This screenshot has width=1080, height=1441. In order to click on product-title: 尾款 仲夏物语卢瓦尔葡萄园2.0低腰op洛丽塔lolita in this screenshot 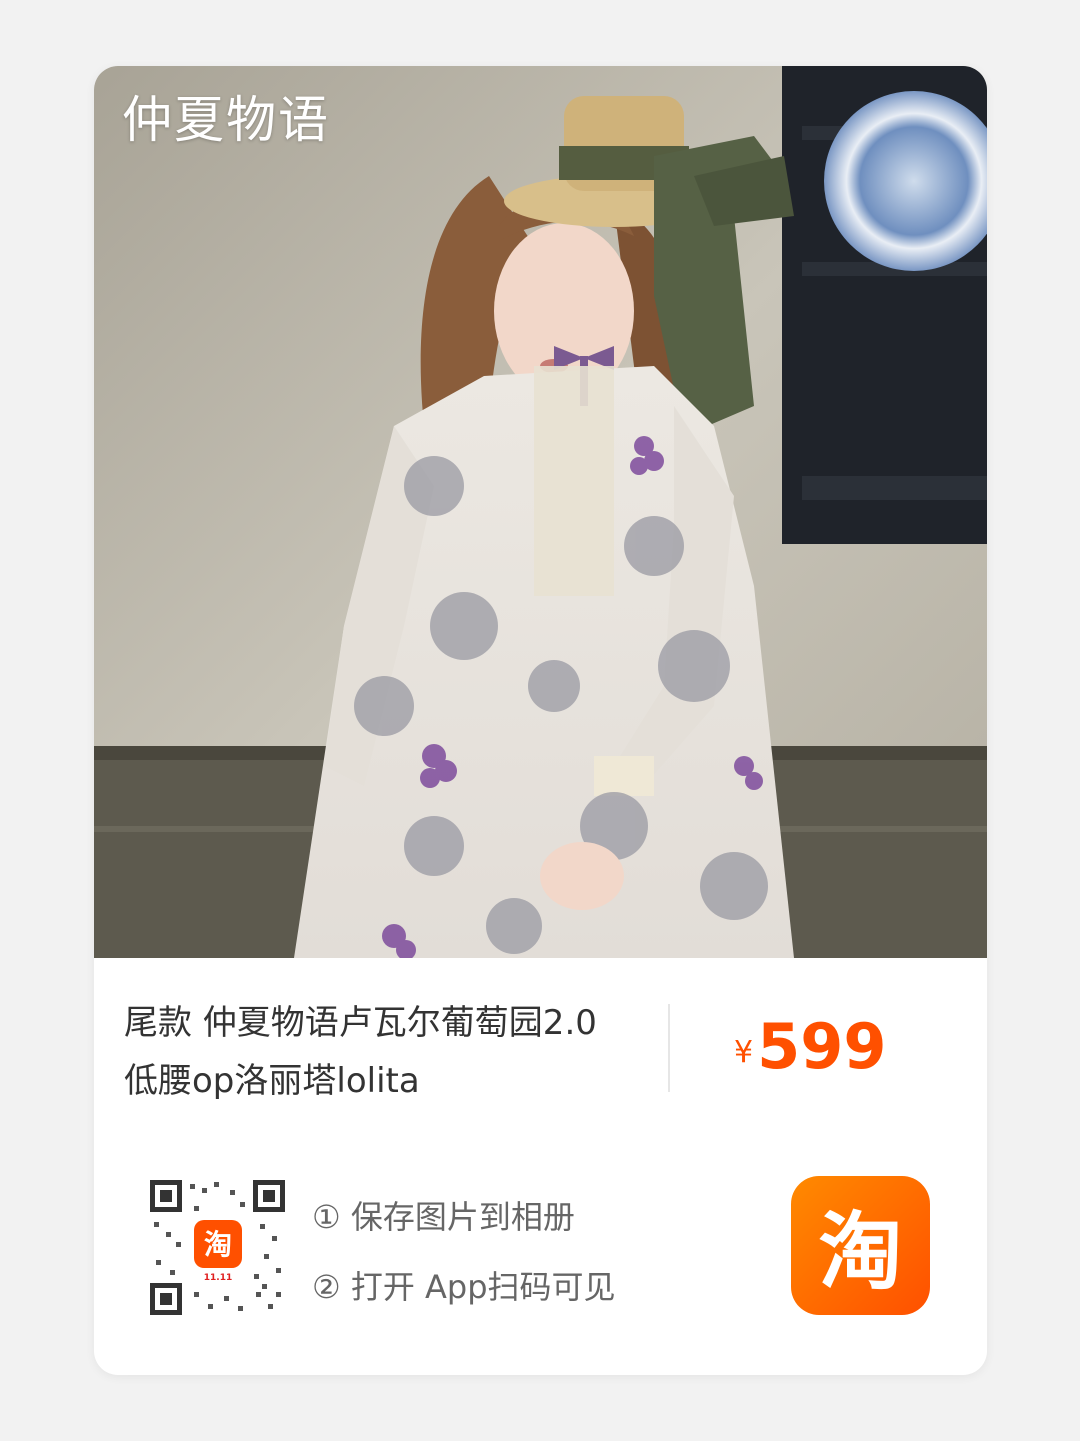, I will do `click(374, 1052)`.